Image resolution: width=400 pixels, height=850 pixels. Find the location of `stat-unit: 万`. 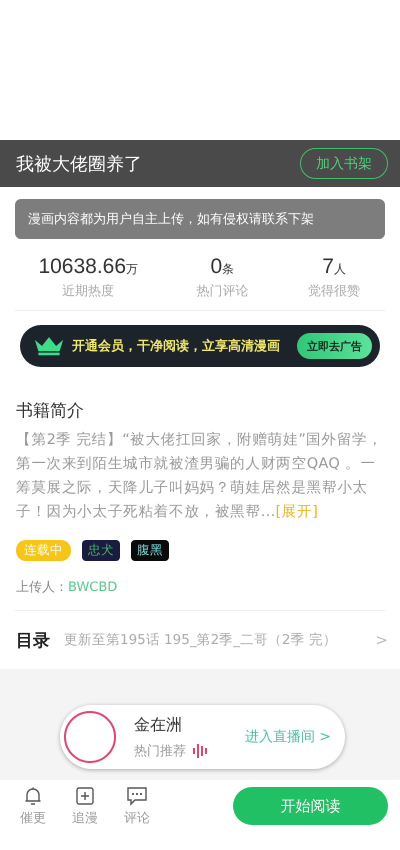

stat-unit: 万 is located at coordinates (132, 269).